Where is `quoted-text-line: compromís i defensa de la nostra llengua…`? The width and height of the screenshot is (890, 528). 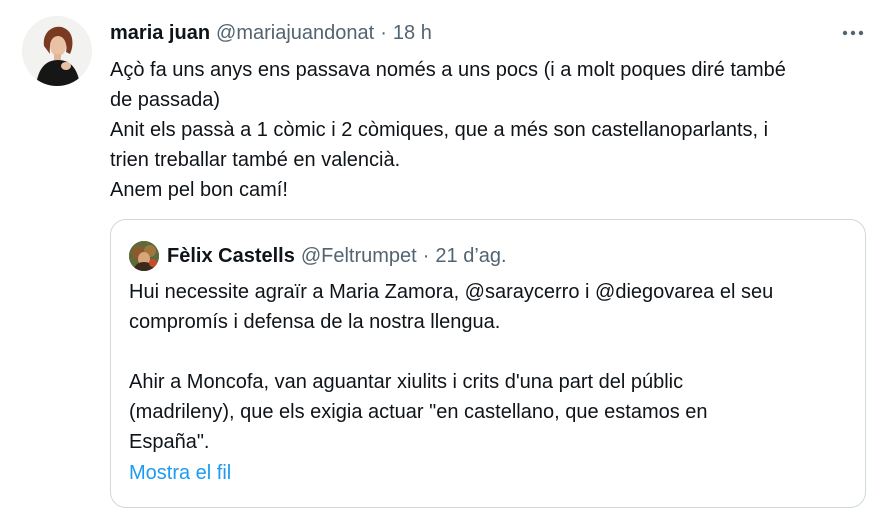 quoted-text-line: compromís i defensa de la nostra llengua… is located at coordinates (315, 322).